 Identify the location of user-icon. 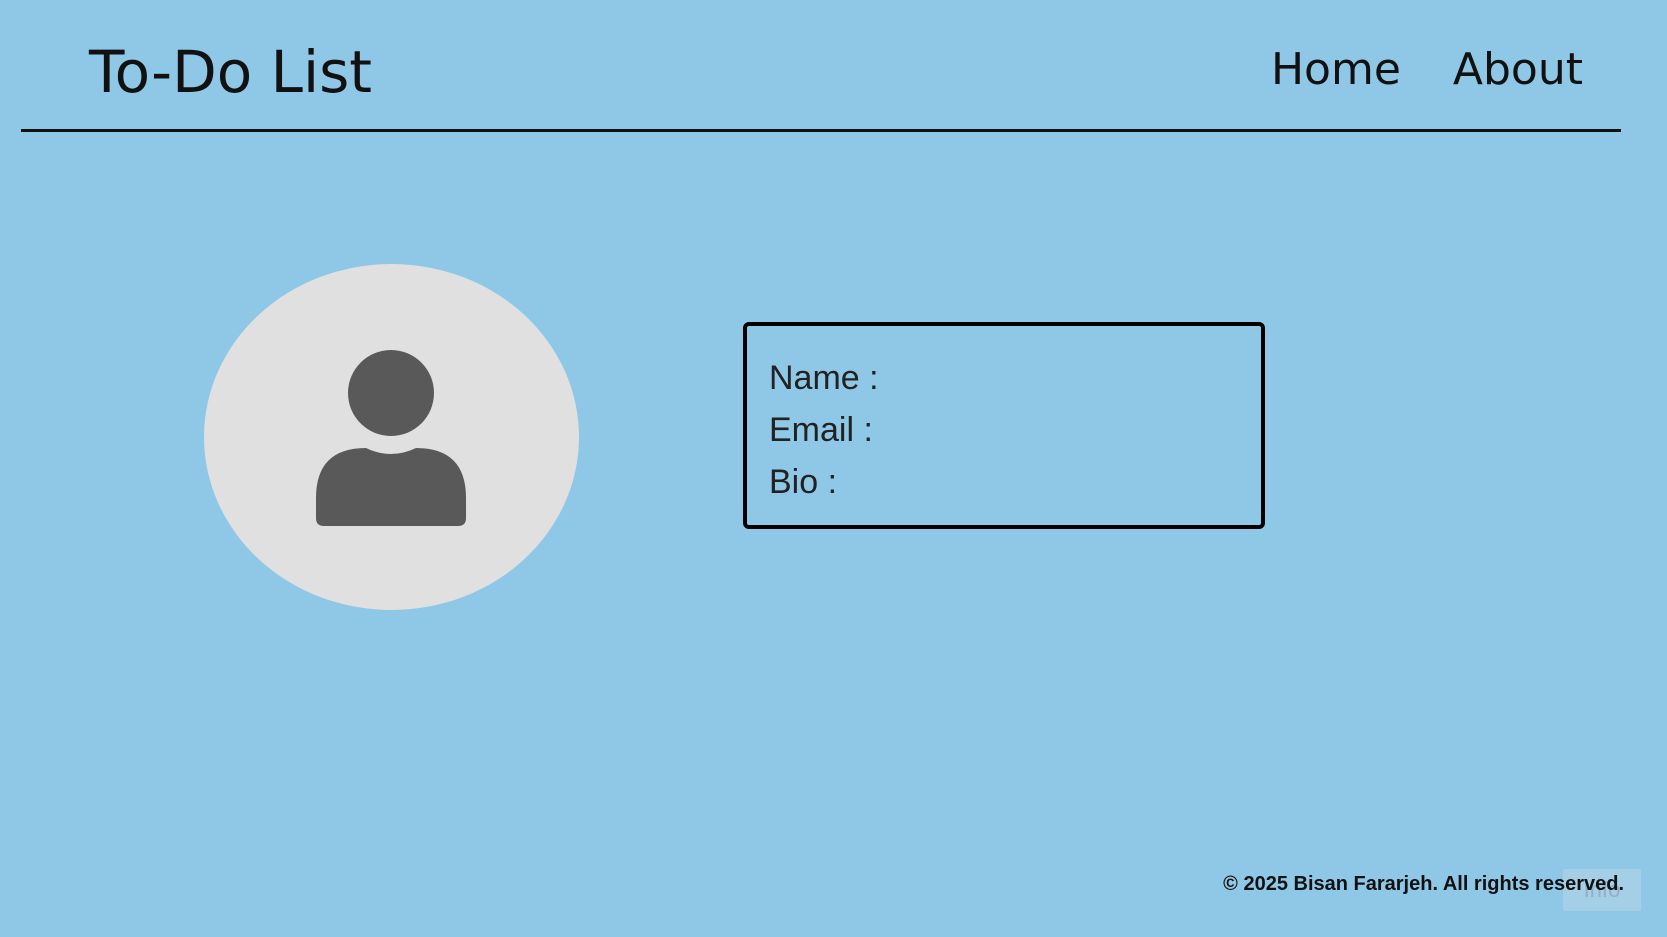
(391, 438).